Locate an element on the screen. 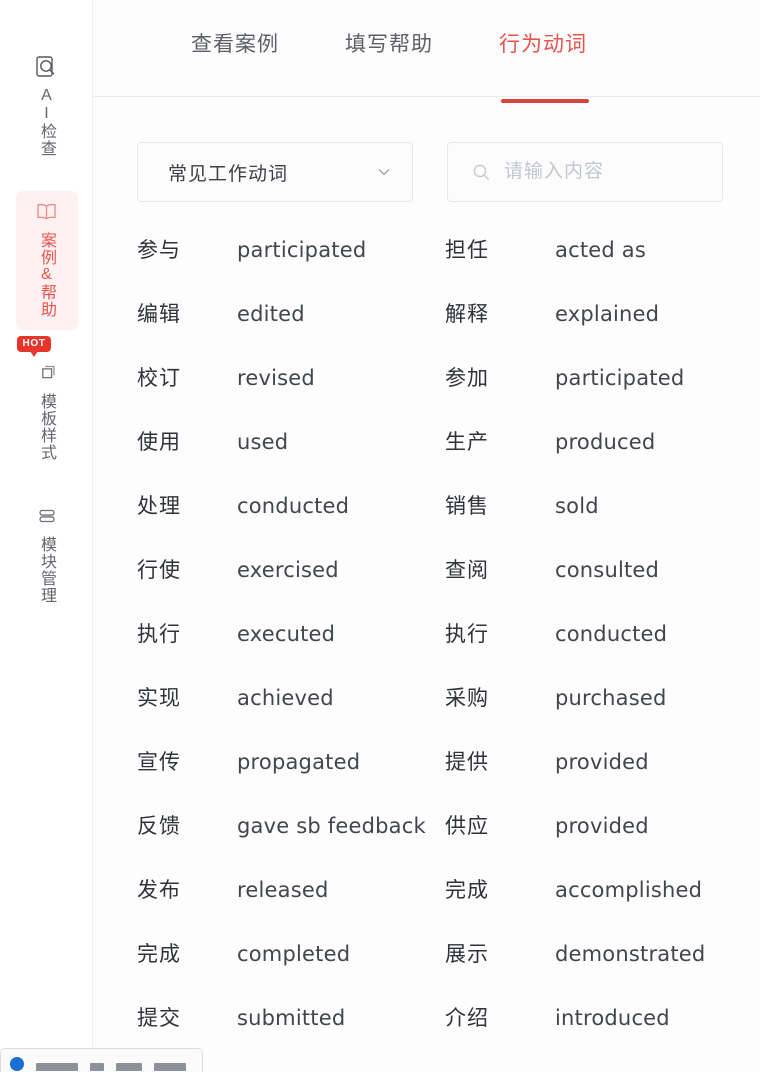 The height and width of the screenshot is (1072, 760). verb-row: 校订 revised is located at coordinates (291, 394).